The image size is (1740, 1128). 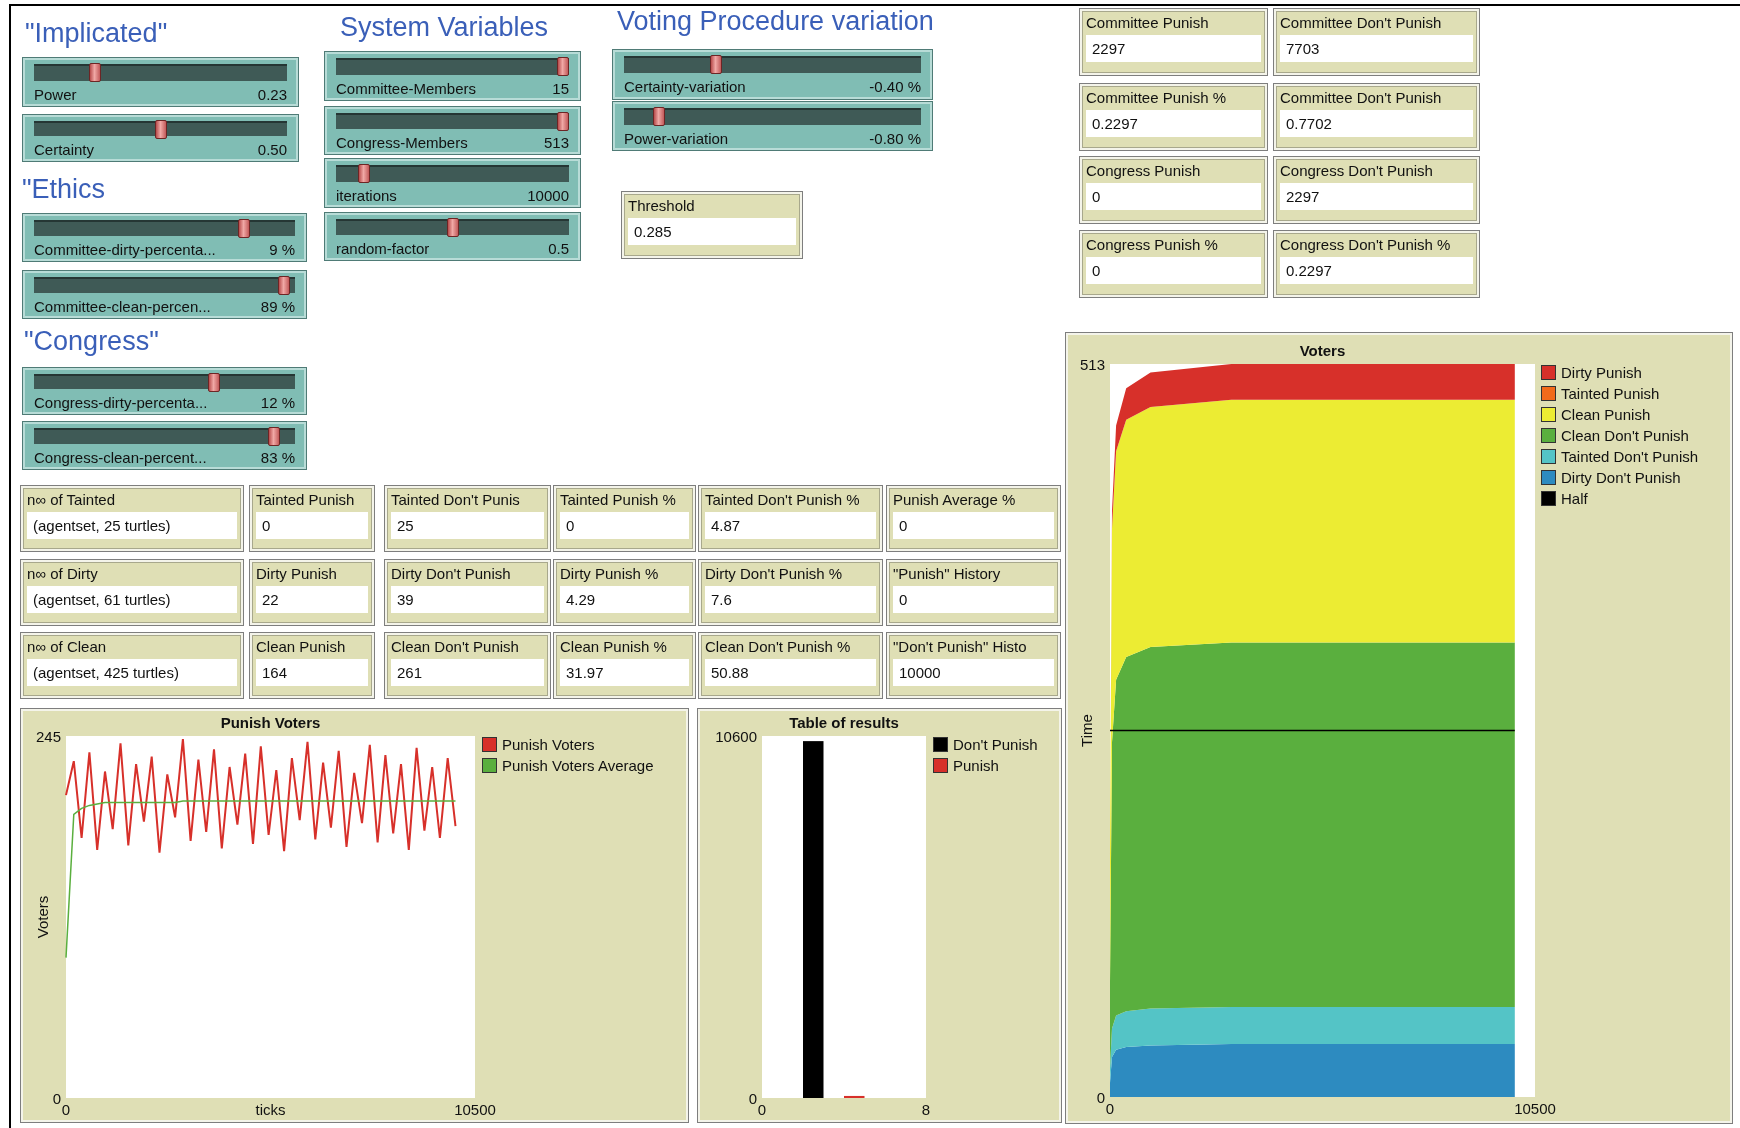 What do you see at coordinates (164, 294) in the screenshot?
I see `slider: Committee-clean-percen... 89 %` at bounding box center [164, 294].